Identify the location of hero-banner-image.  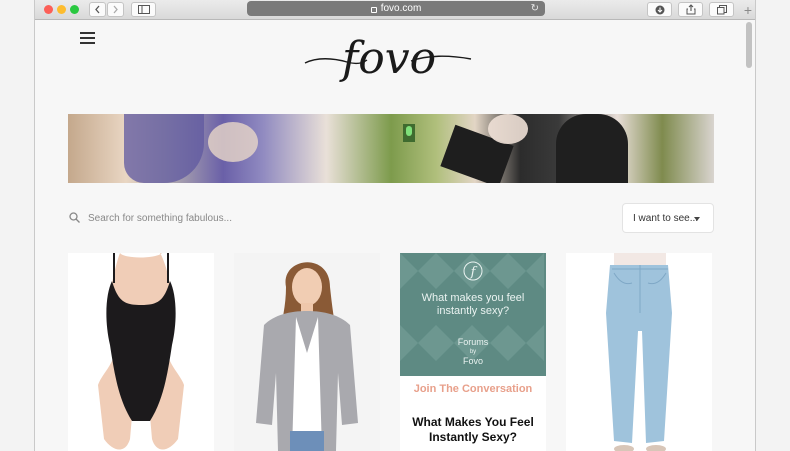
(391, 148).